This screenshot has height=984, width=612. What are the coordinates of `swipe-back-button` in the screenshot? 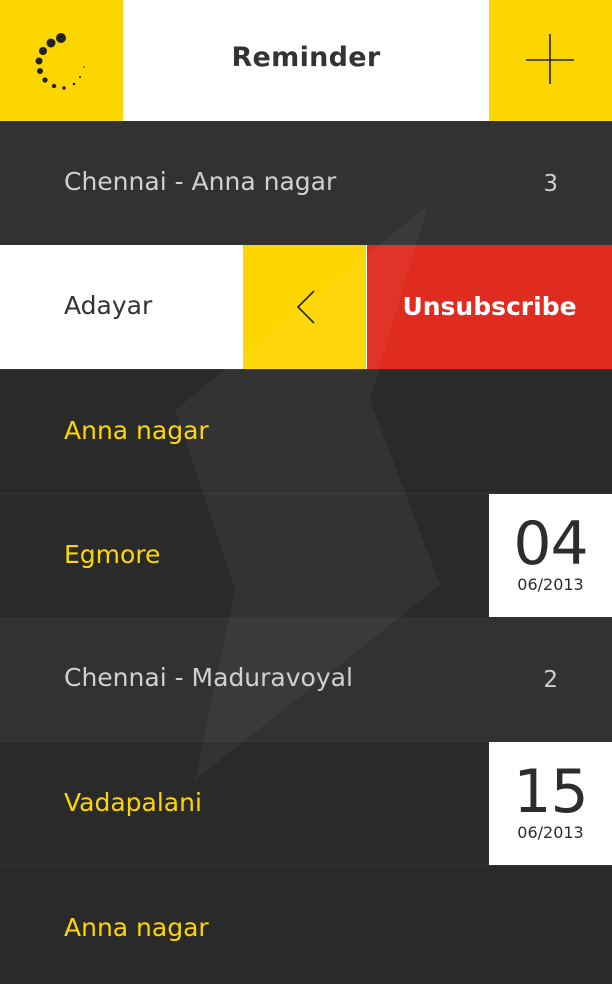 It's located at (304, 307).